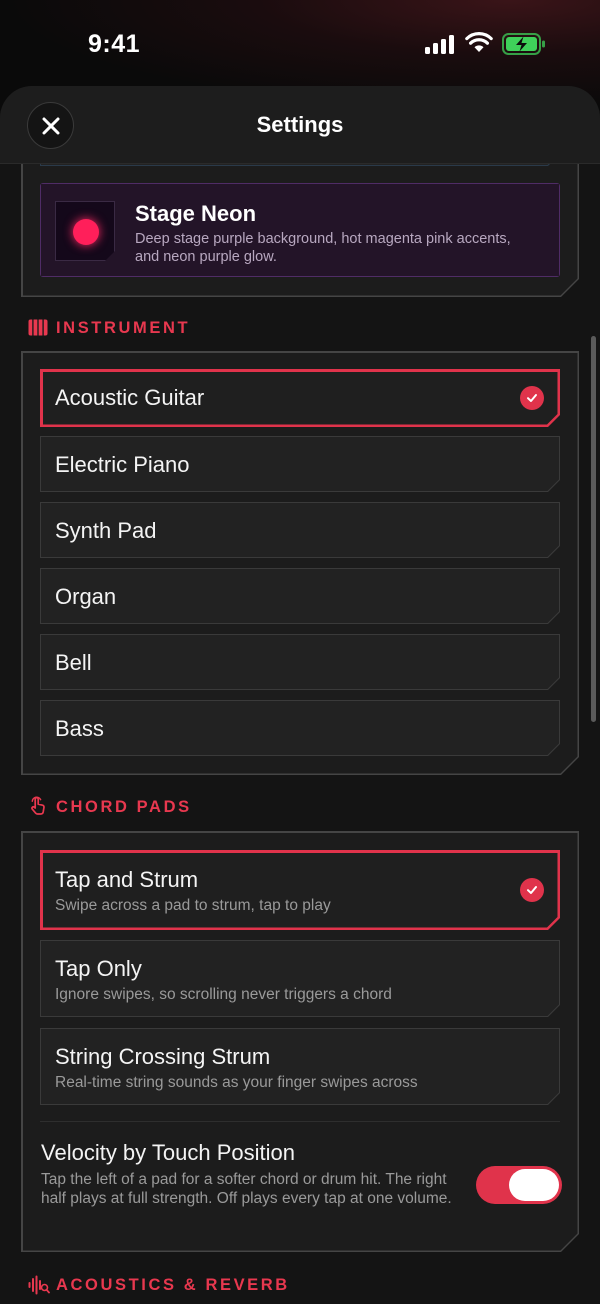 The image size is (600, 1304). Describe the element at coordinates (593, 529) in the screenshot. I see `scrollbar` at that location.